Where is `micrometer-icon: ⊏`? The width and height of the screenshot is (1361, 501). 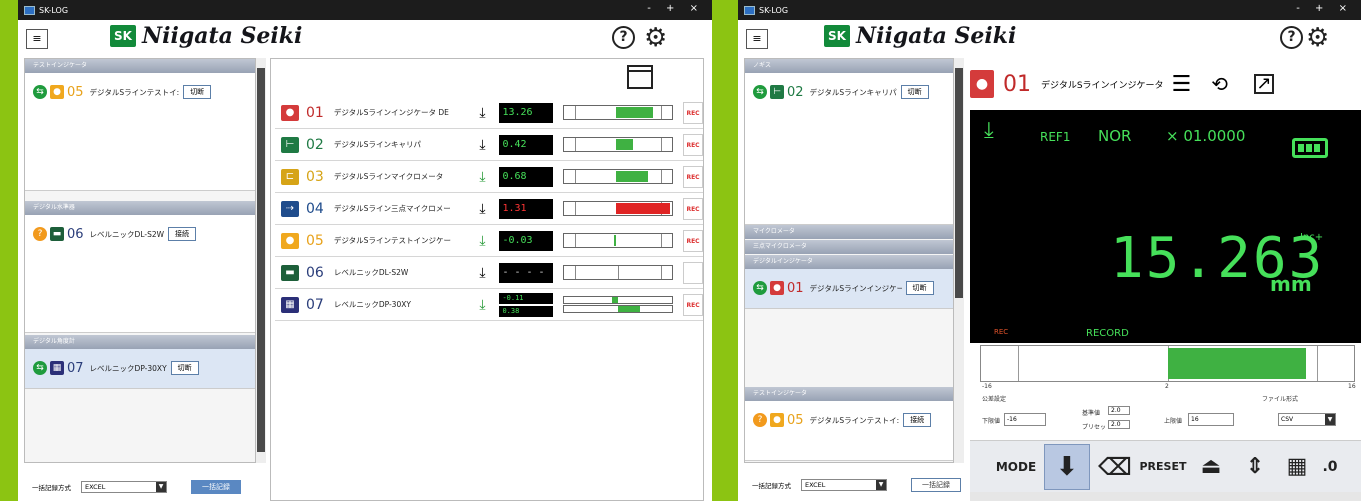 micrometer-icon: ⊏ is located at coordinates (290, 176).